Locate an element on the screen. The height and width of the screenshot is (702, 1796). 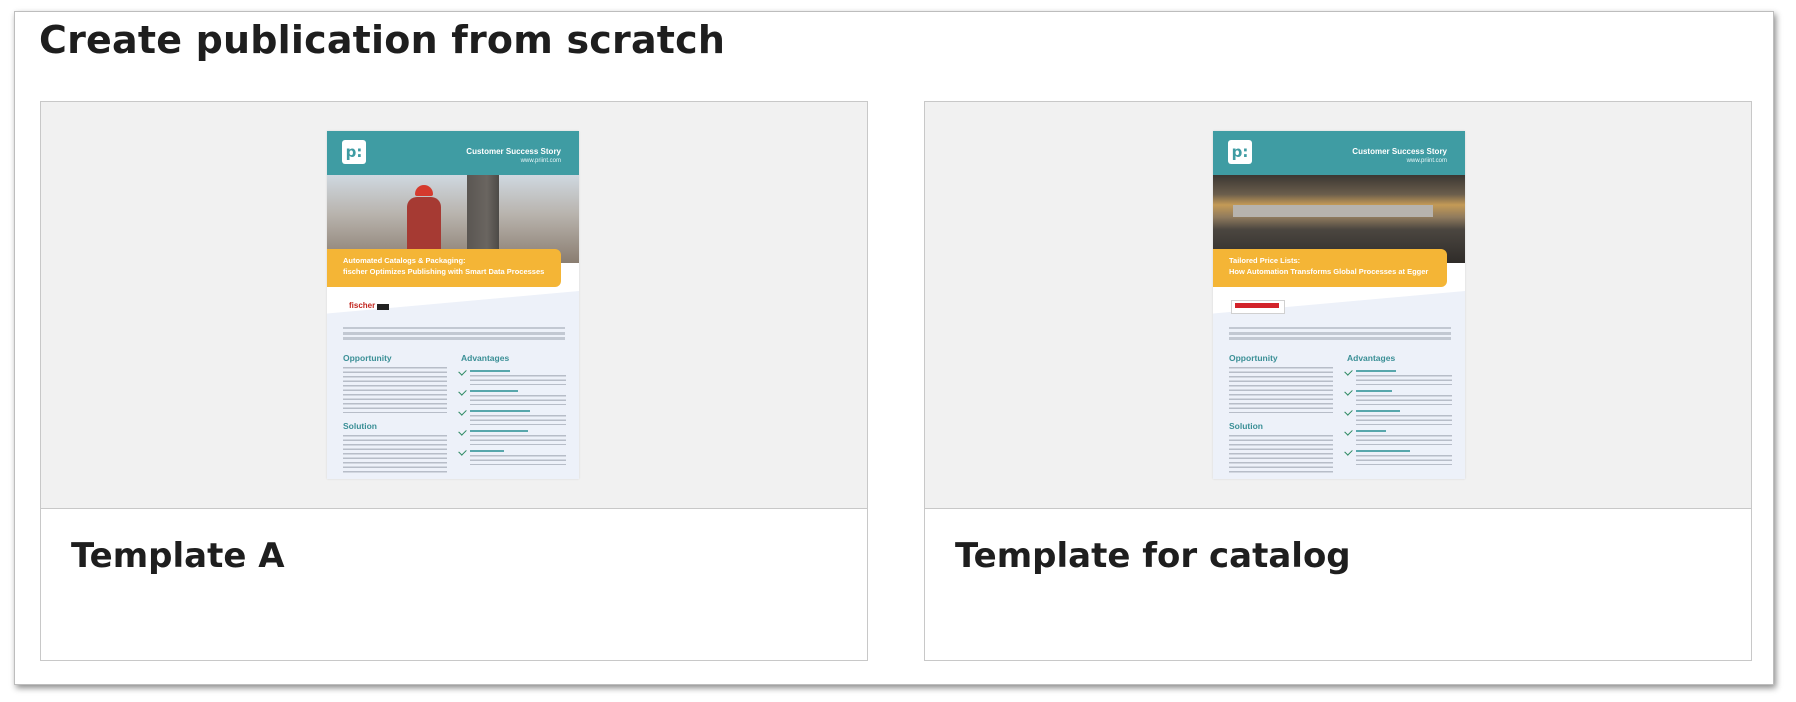
page-title: Create publication from scratch is located at coordinates (382, 40).